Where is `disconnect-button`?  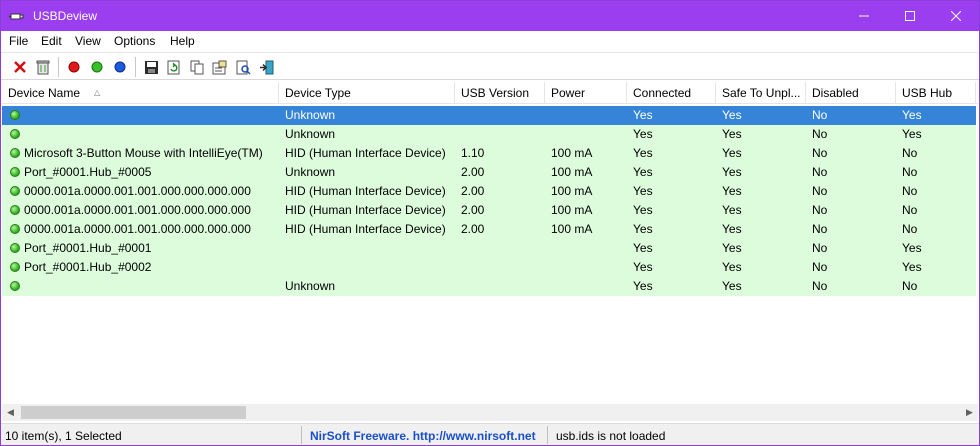
disconnect-button is located at coordinates (20, 67).